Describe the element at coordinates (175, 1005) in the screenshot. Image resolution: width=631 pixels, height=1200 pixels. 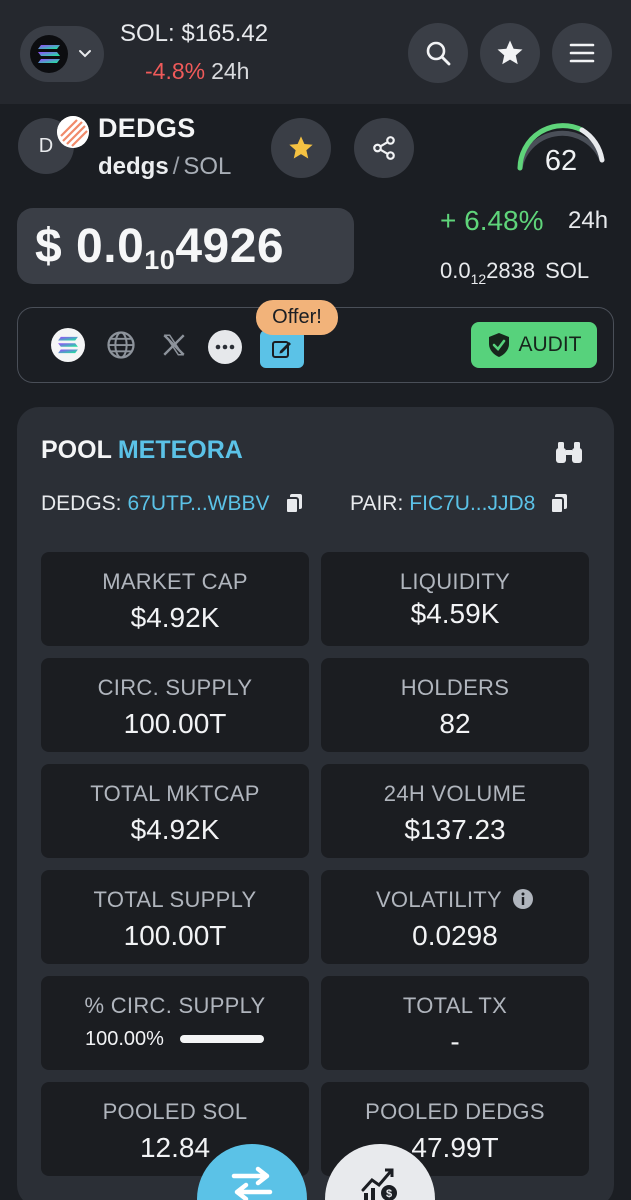
I see `stat-label: % CIRC. SUPPLY` at that location.